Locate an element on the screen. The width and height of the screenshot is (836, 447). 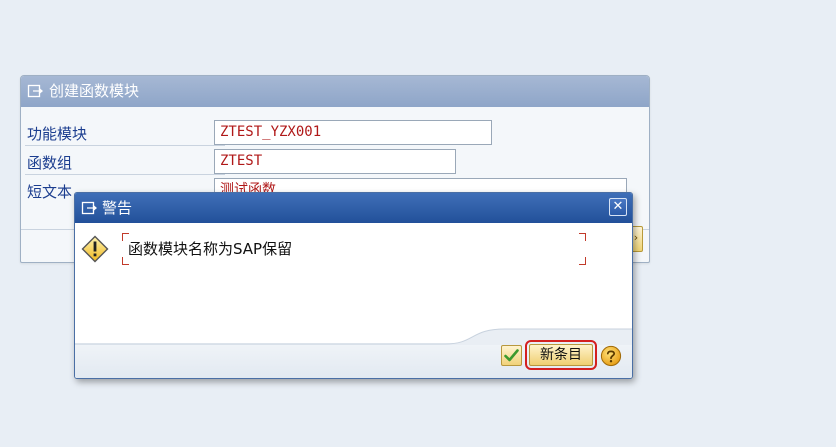
function-group-input: ZTEST is located at coordinates (335, 161).